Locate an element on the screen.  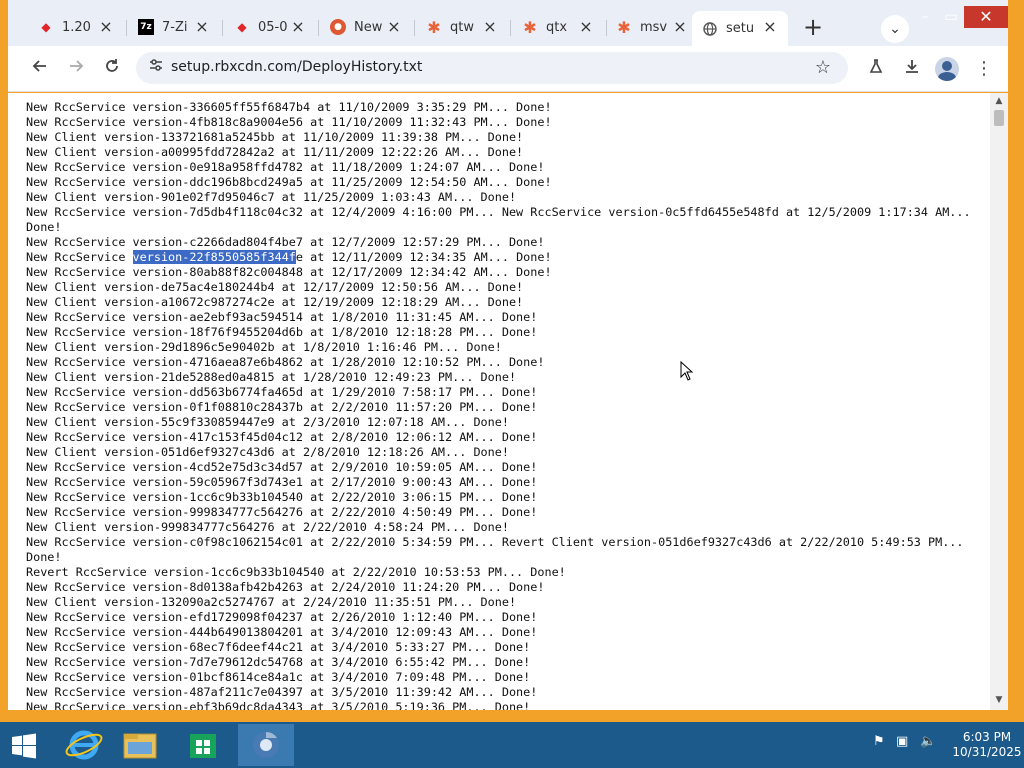
tab-label: setu is located at coordinates (740, 28).